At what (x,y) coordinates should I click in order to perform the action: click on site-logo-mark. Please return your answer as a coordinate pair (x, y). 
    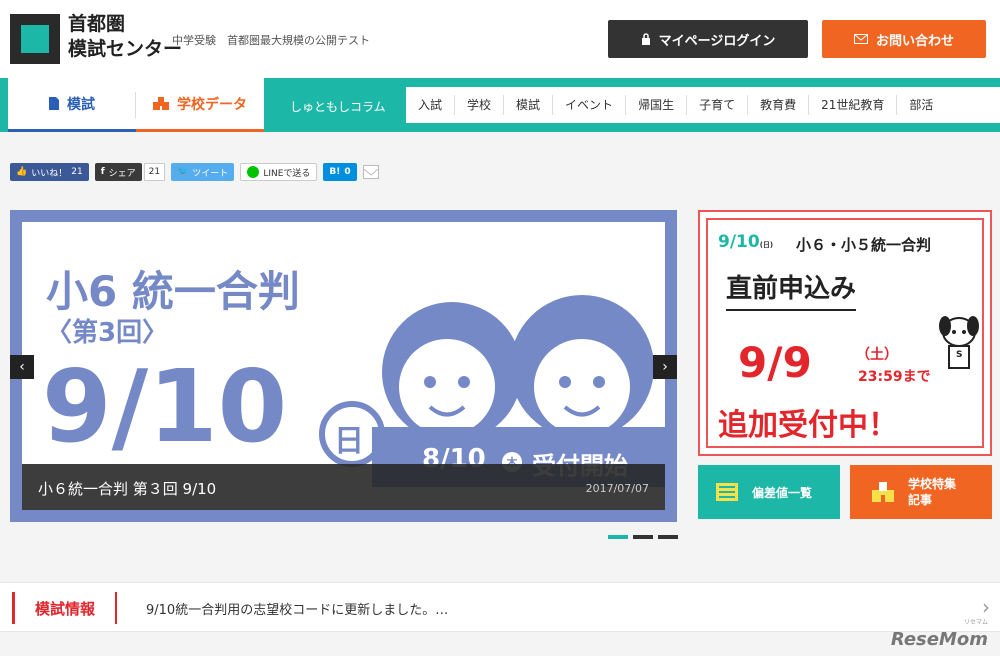
    Looking at the image, I should click on (35, 39).